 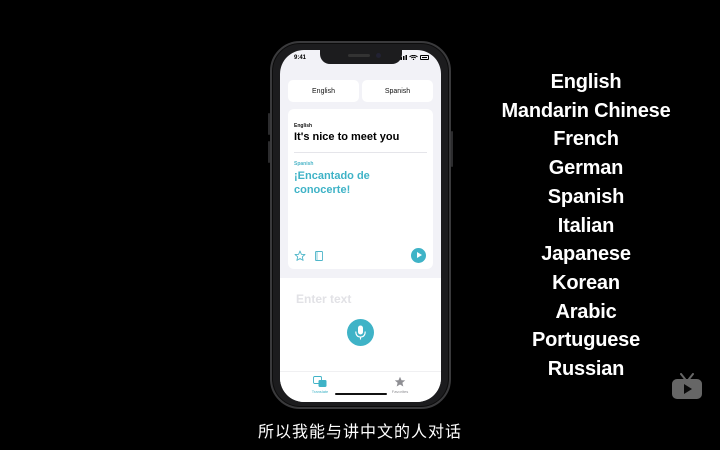 What do you see at coordinates (586, 254) in the screenshot?
I see `language-item: Japanese` at bounding box center [586, 254].